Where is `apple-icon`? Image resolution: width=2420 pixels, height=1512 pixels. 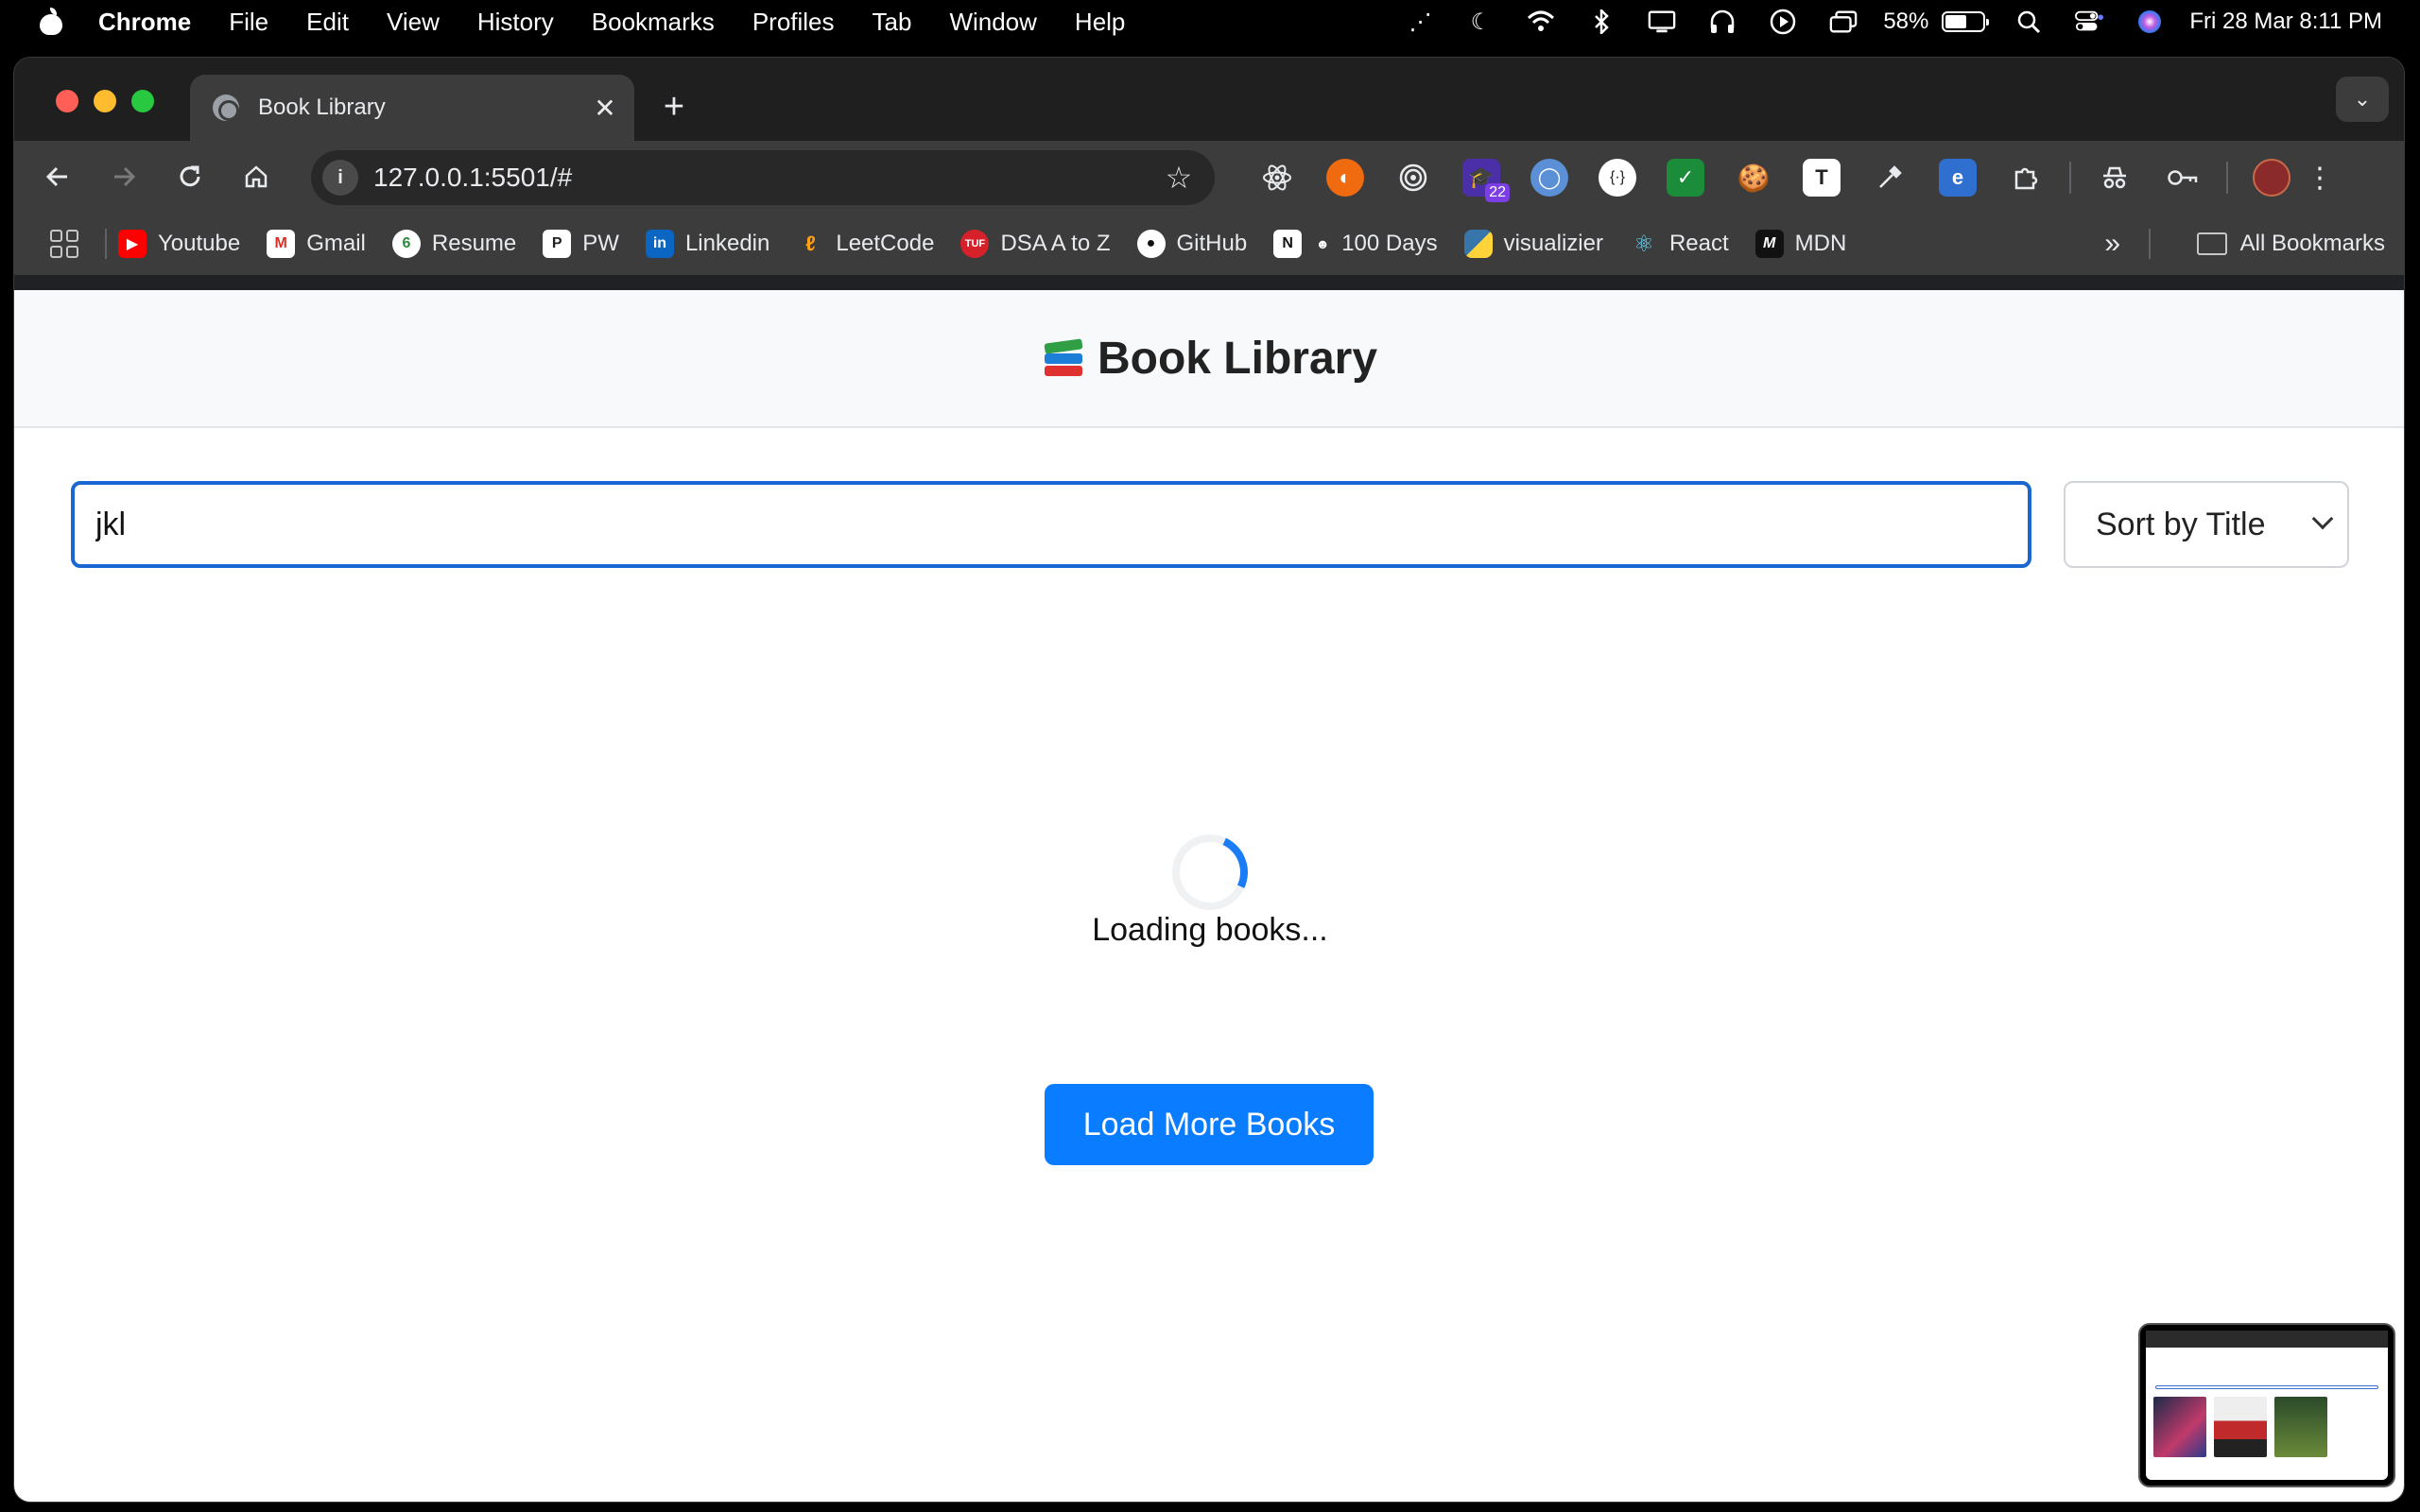 apple-icon is located at coordinates (51, 21).